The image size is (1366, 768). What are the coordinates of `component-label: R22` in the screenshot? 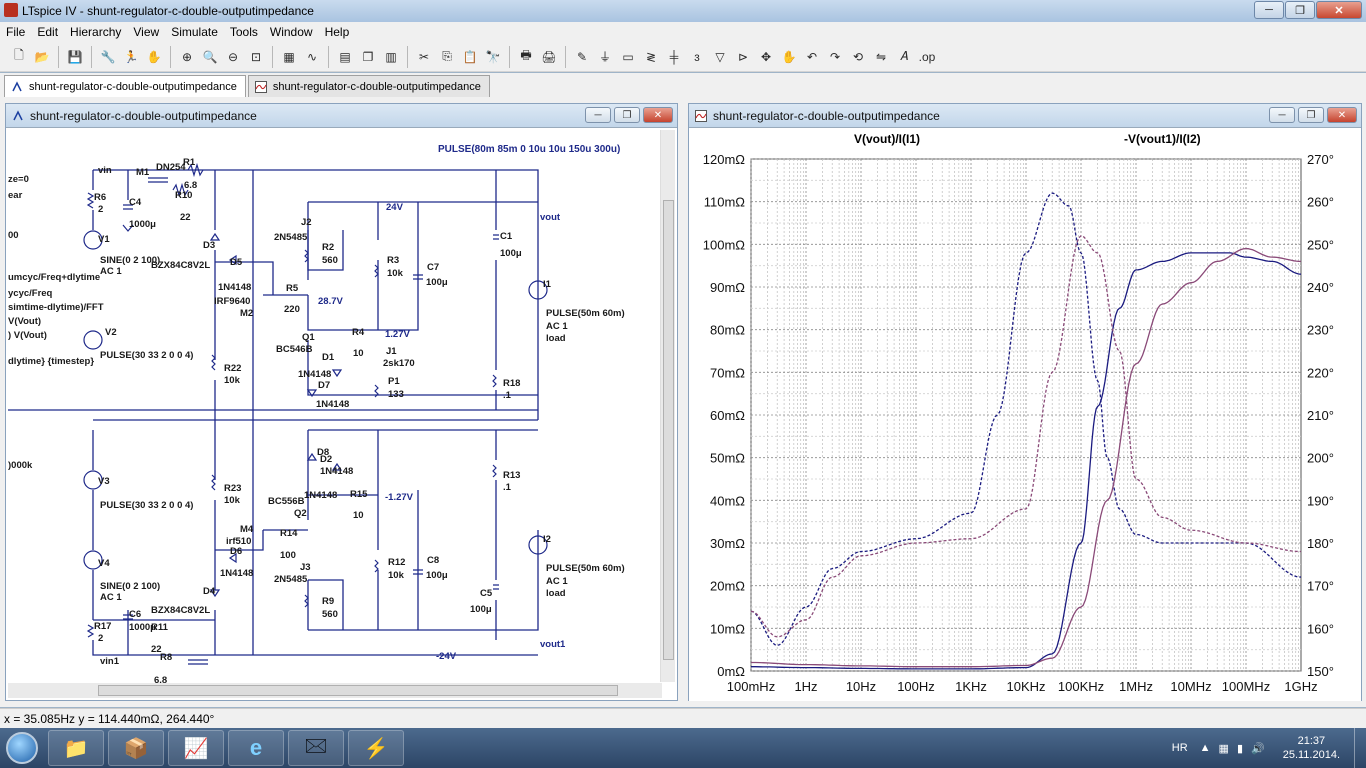 It's located at (232, 368).